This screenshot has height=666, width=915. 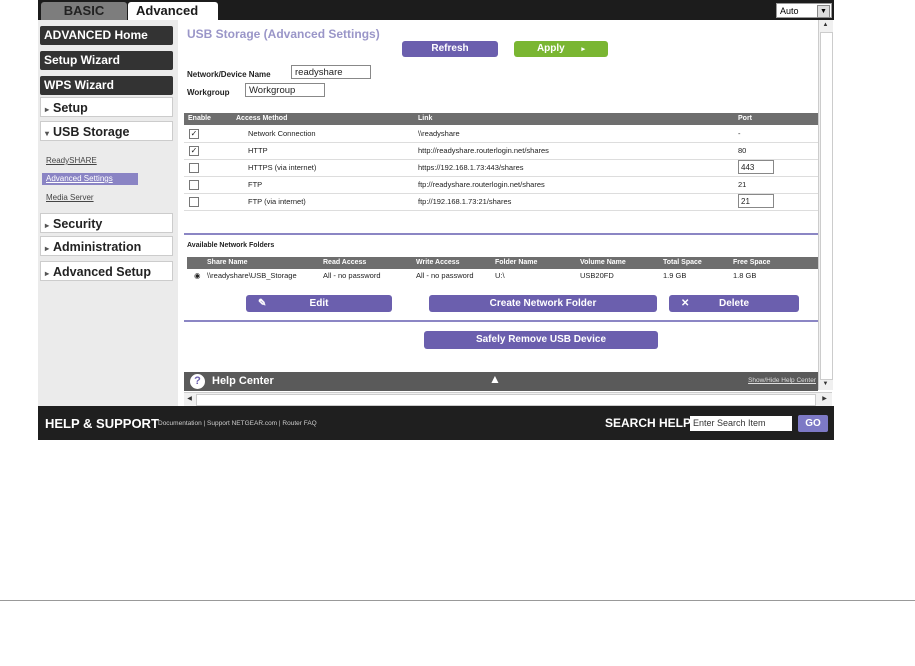 What do you see at coordinates (97, 247) in the screenshot?
I see `sidebar-item-label: Administration` at bounding box center [97, 247].